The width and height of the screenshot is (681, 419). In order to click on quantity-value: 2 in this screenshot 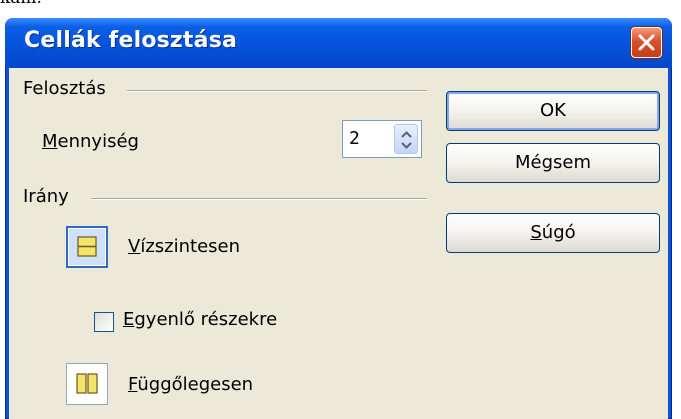, I will do `click(354, 138)`.